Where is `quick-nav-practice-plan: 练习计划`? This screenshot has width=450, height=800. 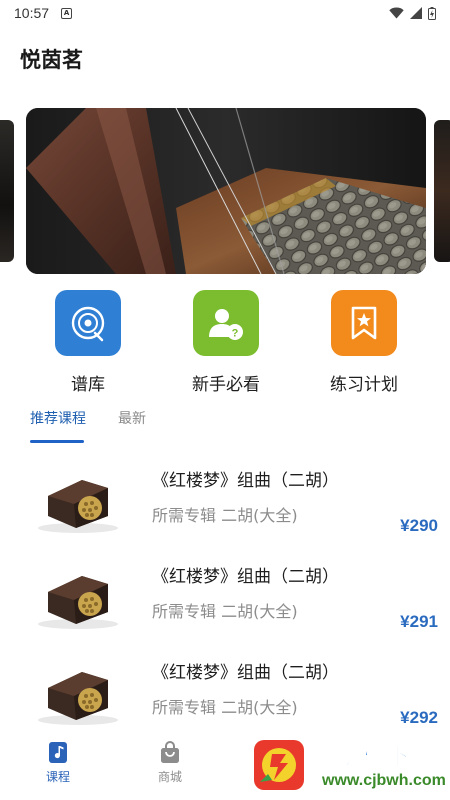
quick-nav-practice-plan: 练习计划 is located at coordinates (364, 342).